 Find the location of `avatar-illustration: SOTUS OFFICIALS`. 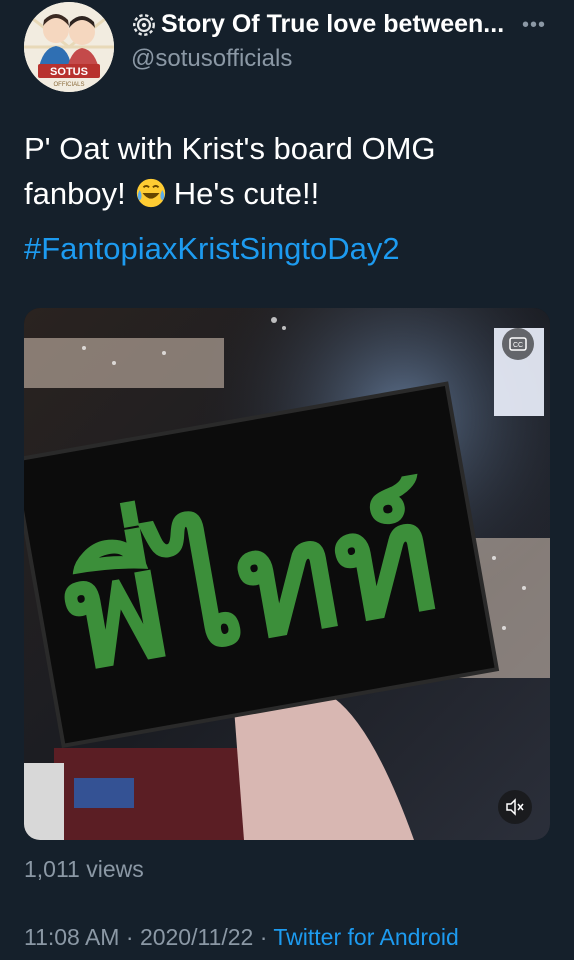

avatar-illustration: SOTUS OFFICIALS is located at coordinates (69, 47).